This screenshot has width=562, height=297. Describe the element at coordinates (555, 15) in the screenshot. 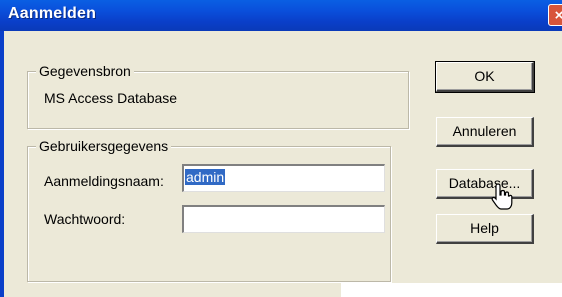

I see `close-icon: ×` at that location.